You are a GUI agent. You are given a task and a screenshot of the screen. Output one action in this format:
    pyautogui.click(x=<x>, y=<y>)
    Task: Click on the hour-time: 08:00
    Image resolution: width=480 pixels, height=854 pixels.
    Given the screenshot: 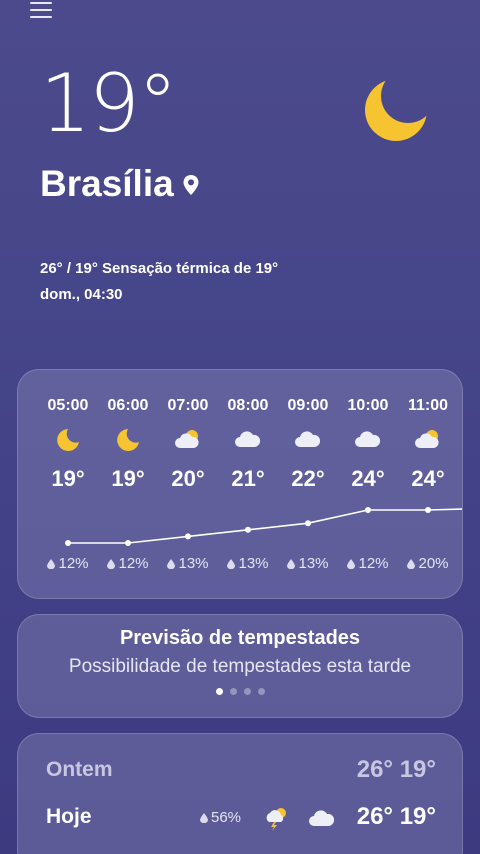 What is the action you would take?
    pyautogui.click(x=248, y=405)
    